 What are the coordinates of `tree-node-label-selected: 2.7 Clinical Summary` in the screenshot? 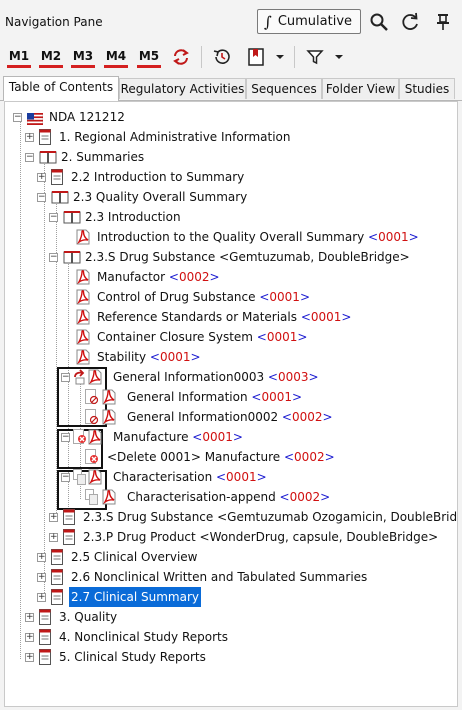 It's located at (135, 597).